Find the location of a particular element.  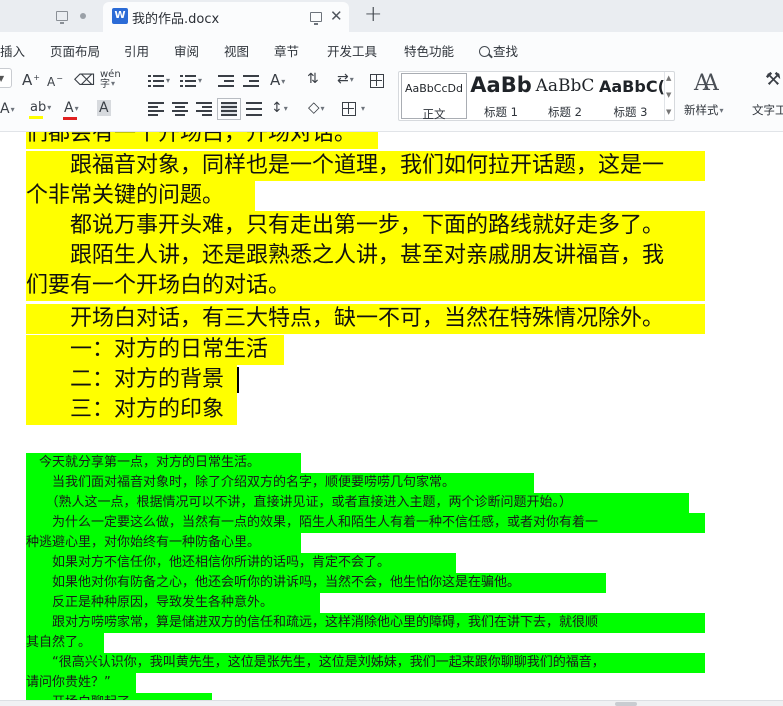

text-line: 个非常关键的问题。 is located at coordinates (140, 196).